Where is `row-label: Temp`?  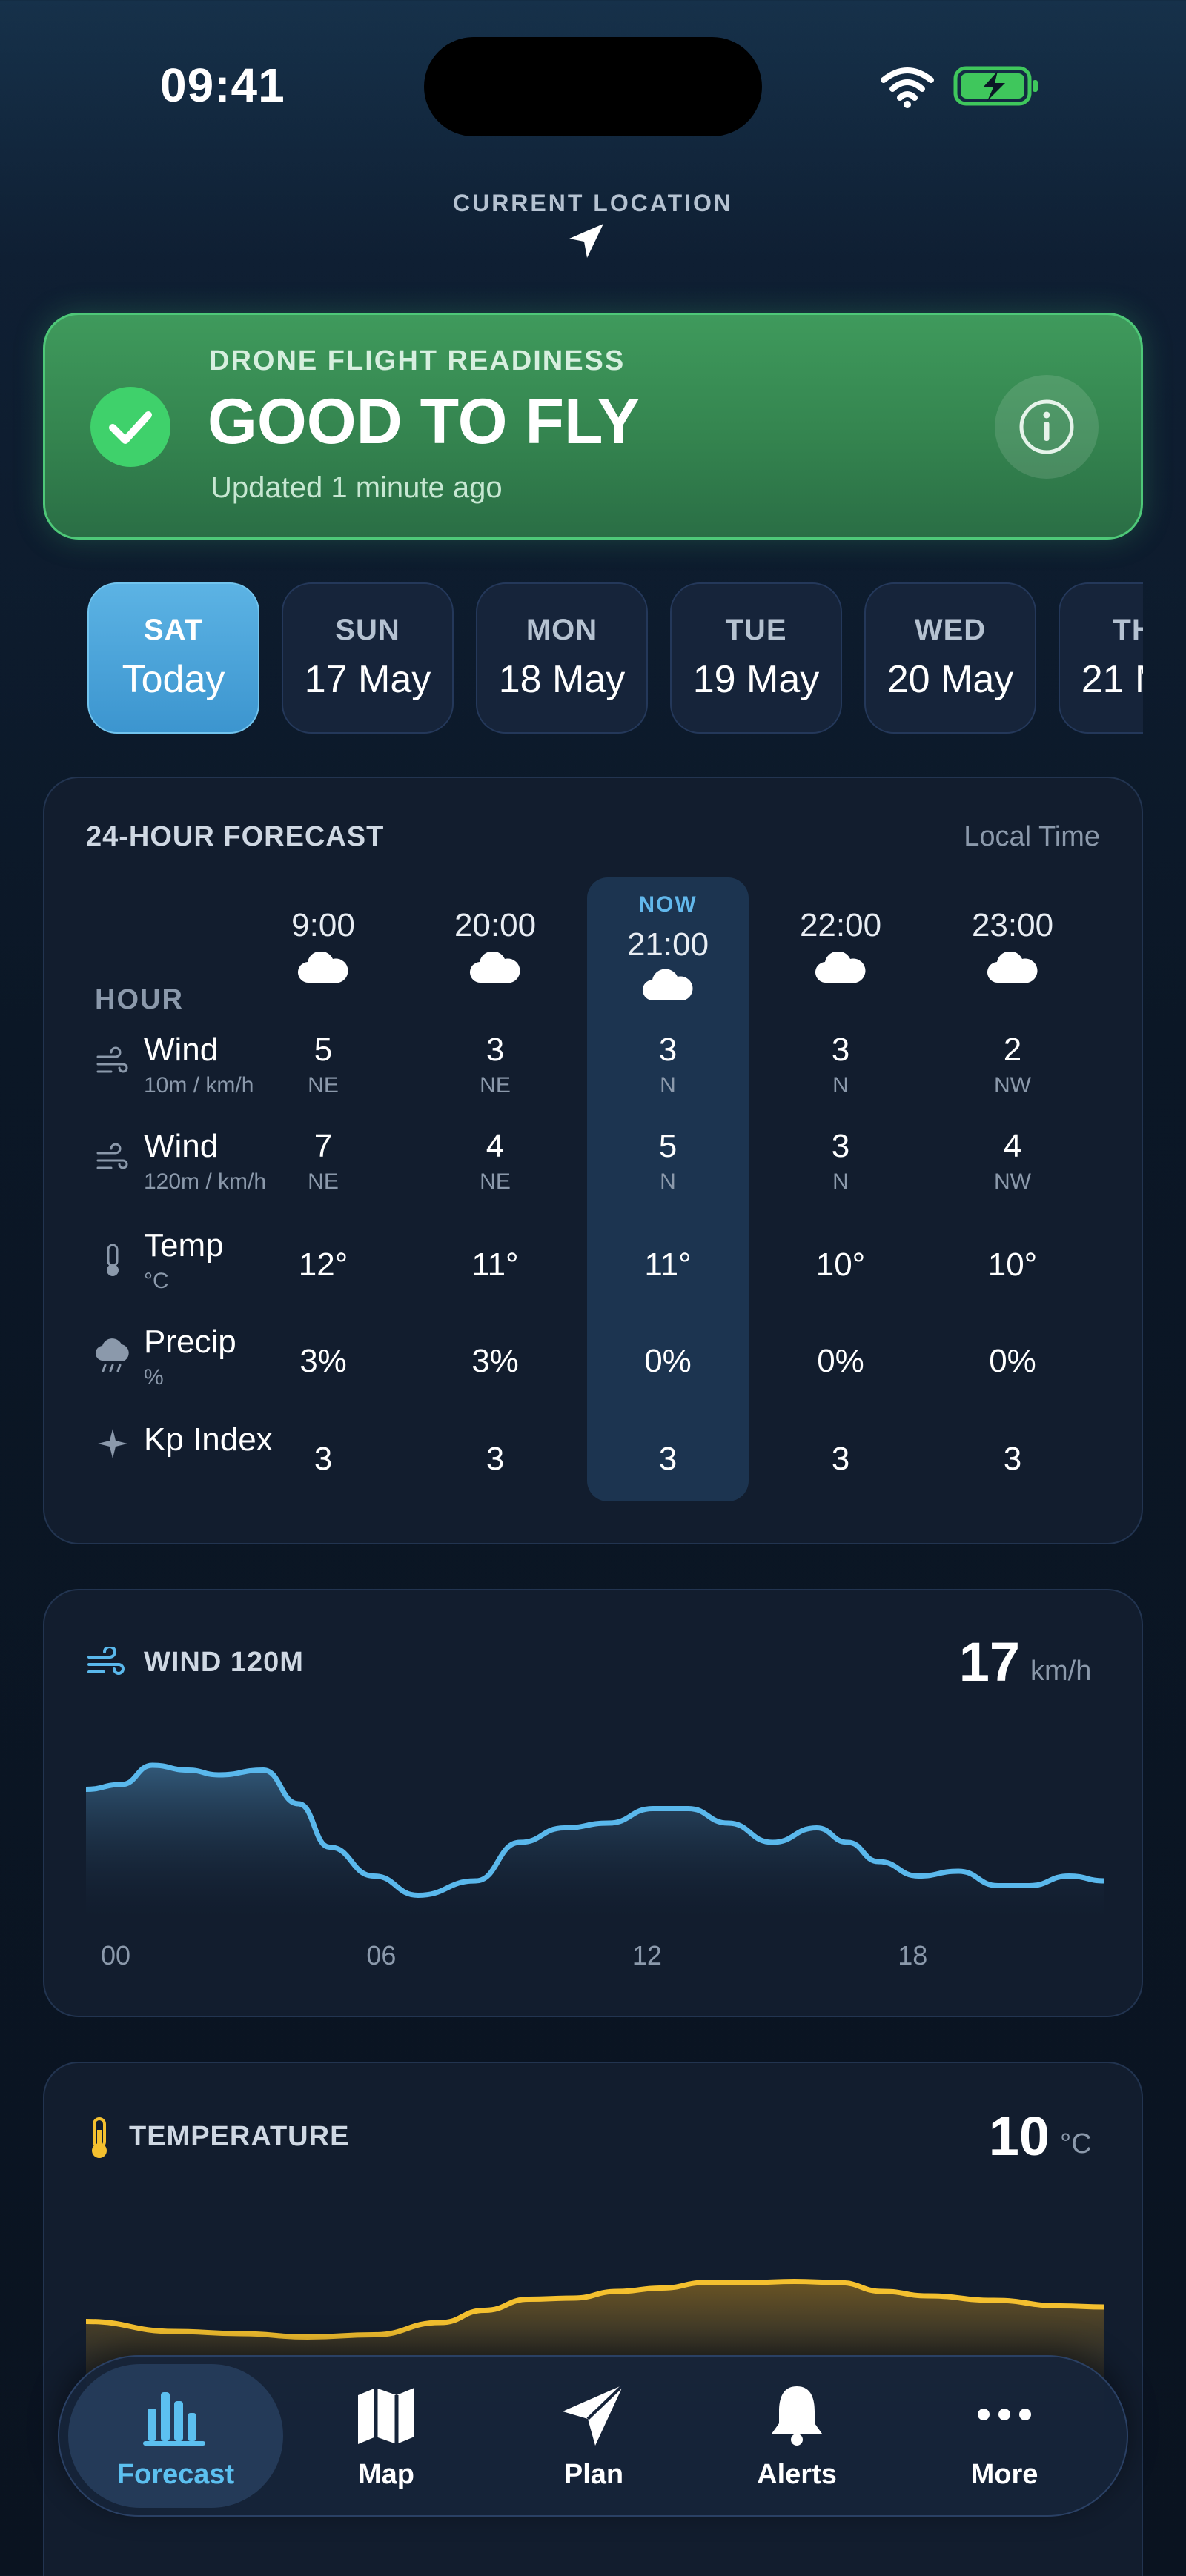 row-label: Temp is located at coordinates (184, 1245).